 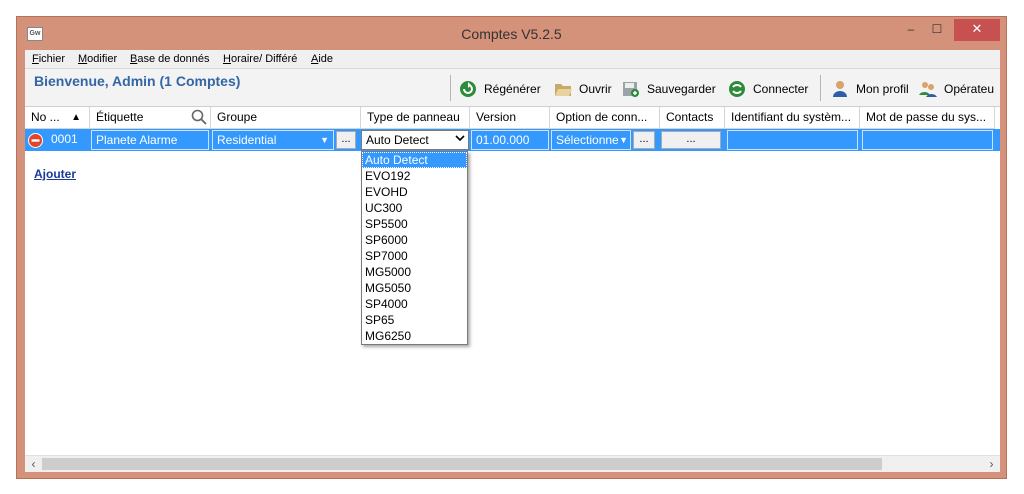 I want to click on panel-option-mg5000: MG5000, so click(x=414, y=272).